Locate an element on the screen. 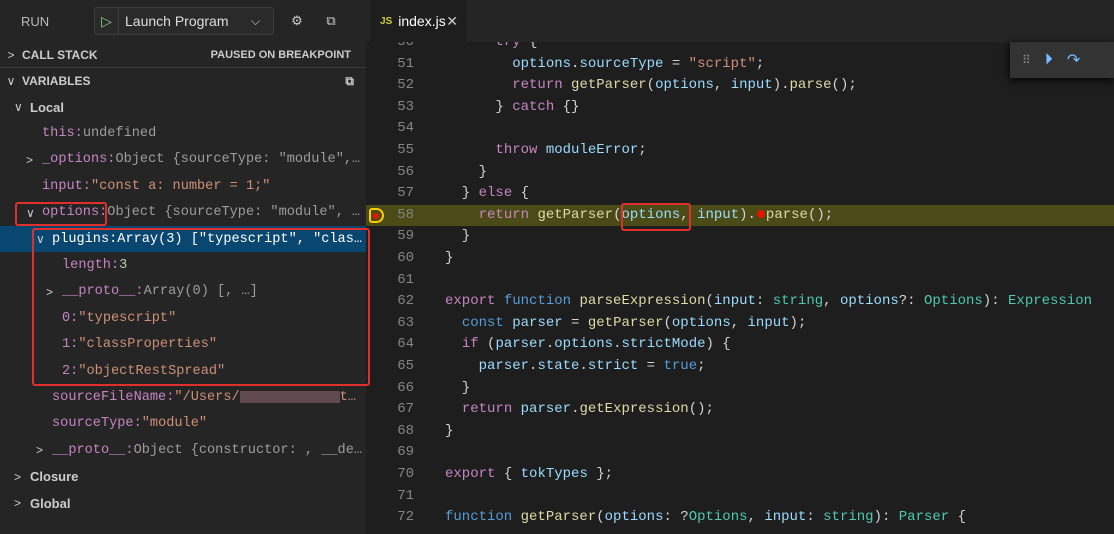 The image size is (1114, 534). code-token: strictMode is located at coordinates (663, 344).